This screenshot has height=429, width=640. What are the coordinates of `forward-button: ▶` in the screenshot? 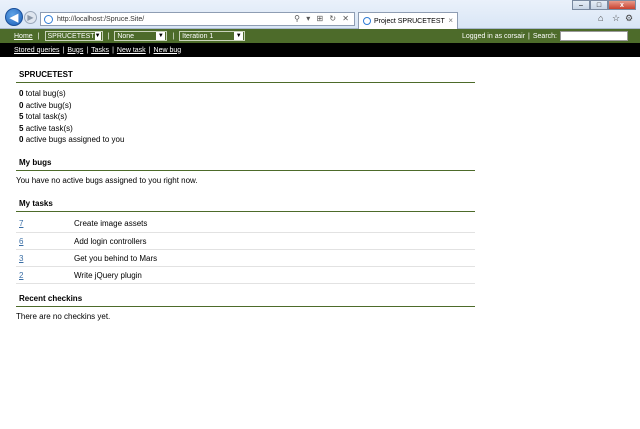 It's located at (30, 17).